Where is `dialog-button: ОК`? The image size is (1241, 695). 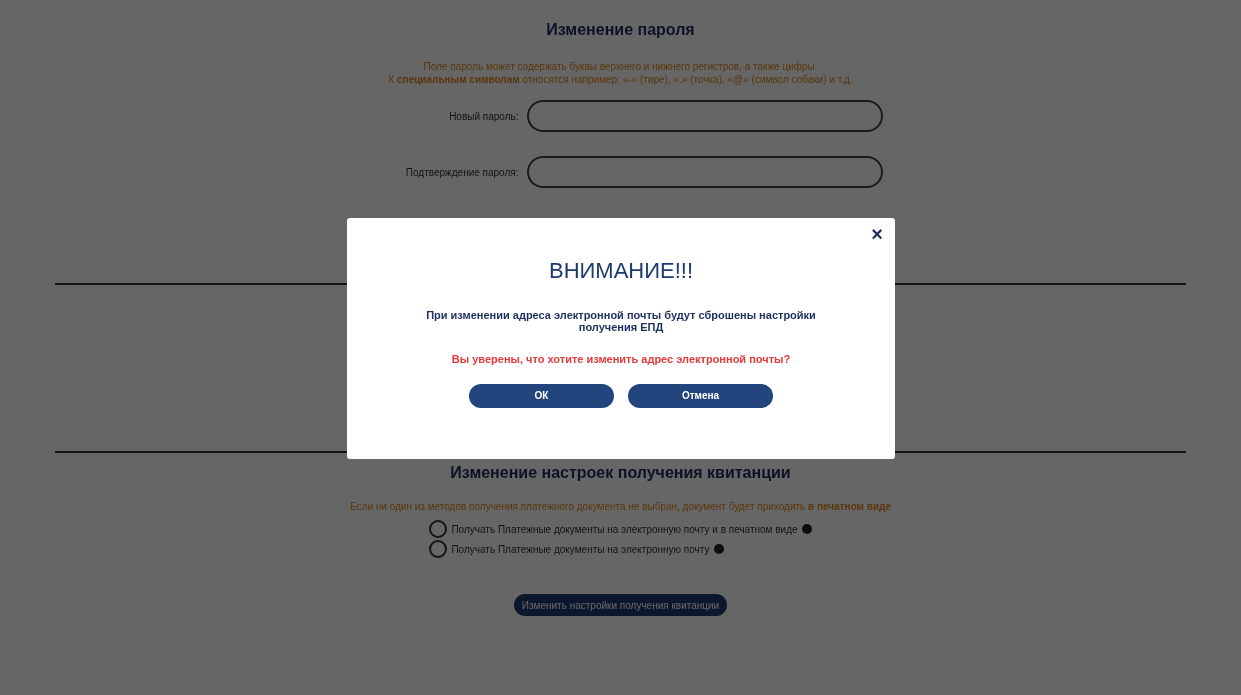
dialog-button: ОК is located at coordinates (541, 395).